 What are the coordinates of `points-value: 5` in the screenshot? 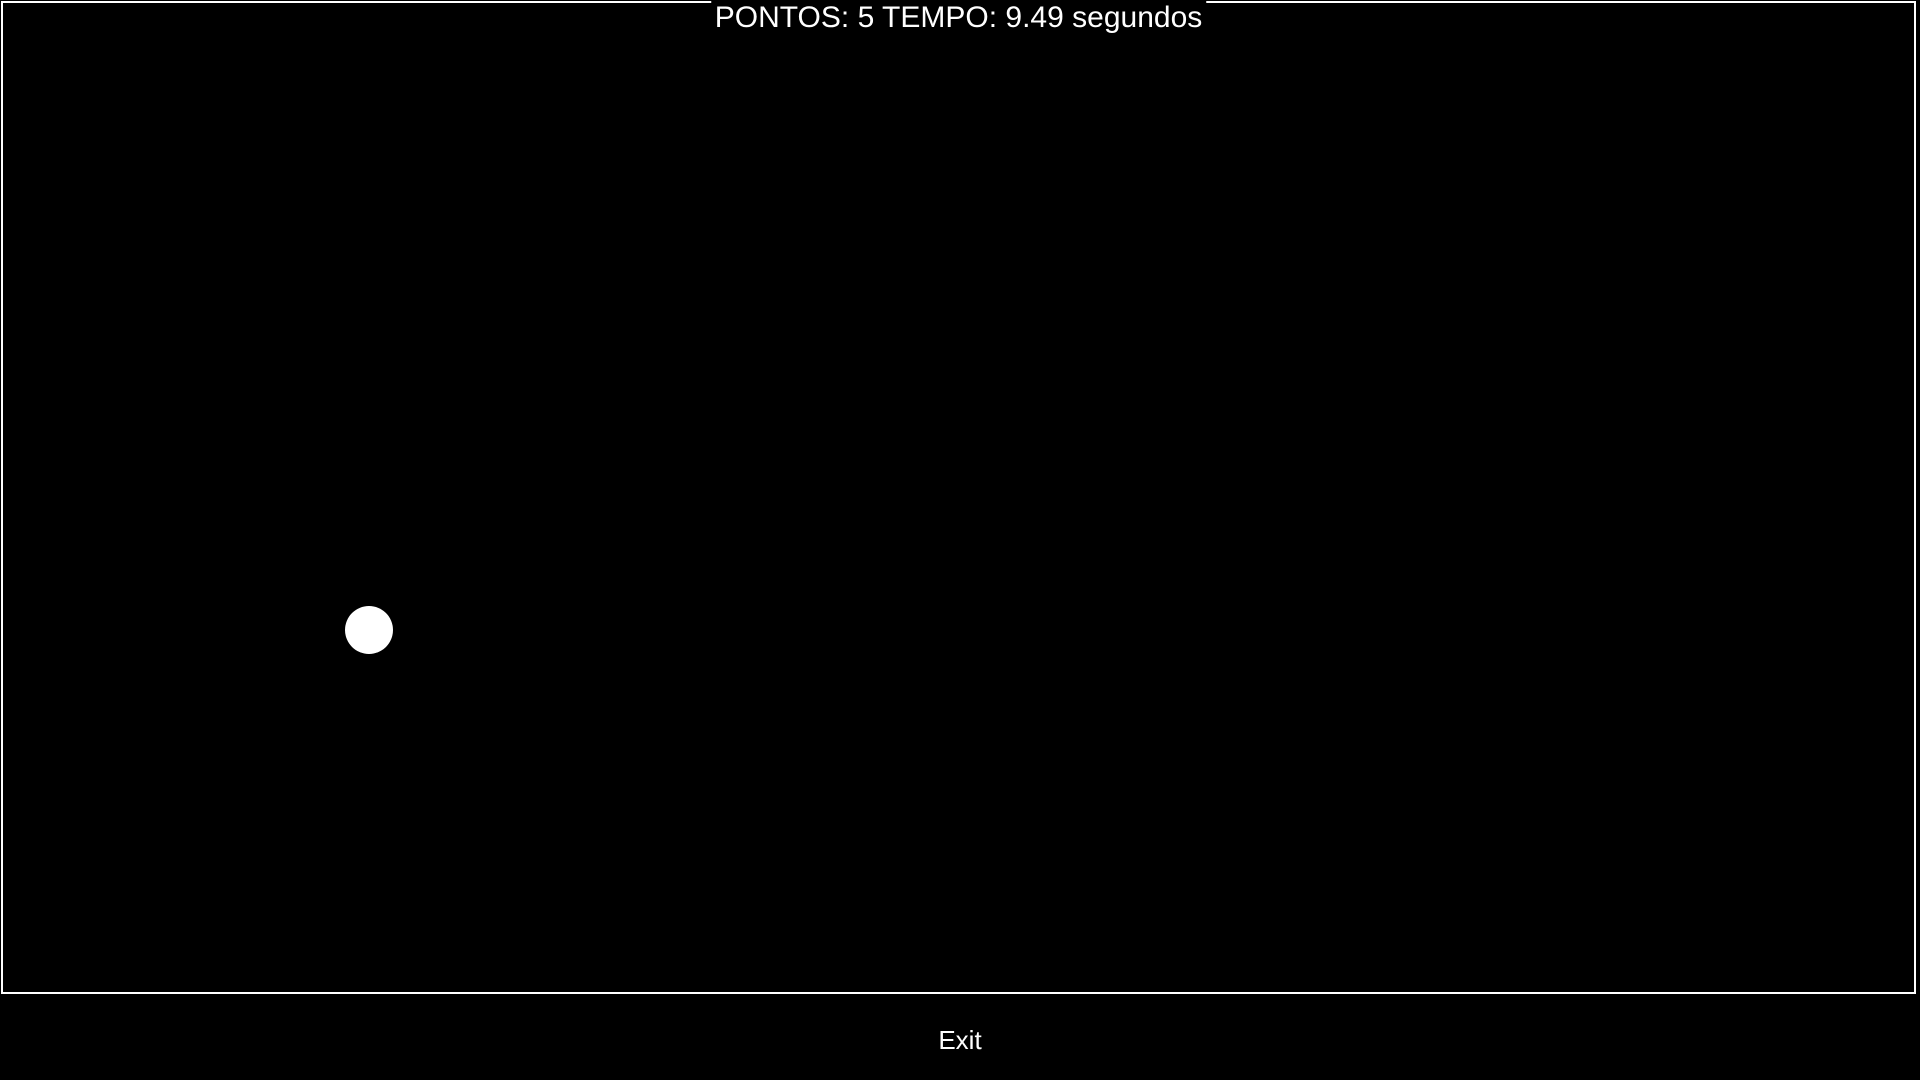 It's located at (866, 17).